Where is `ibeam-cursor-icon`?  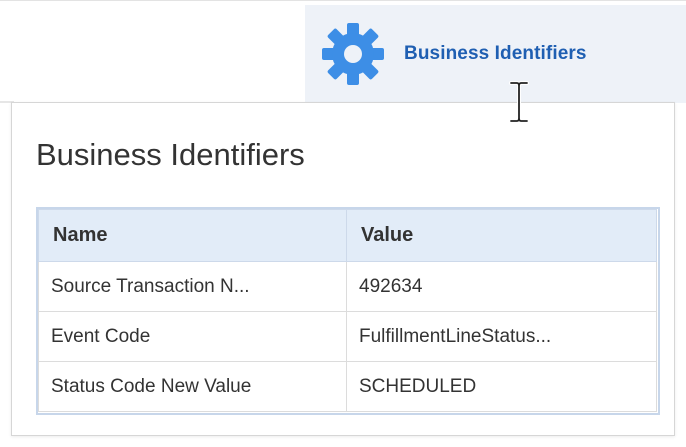
ibeam-cursor-icon is located at coordinates (519, 102).